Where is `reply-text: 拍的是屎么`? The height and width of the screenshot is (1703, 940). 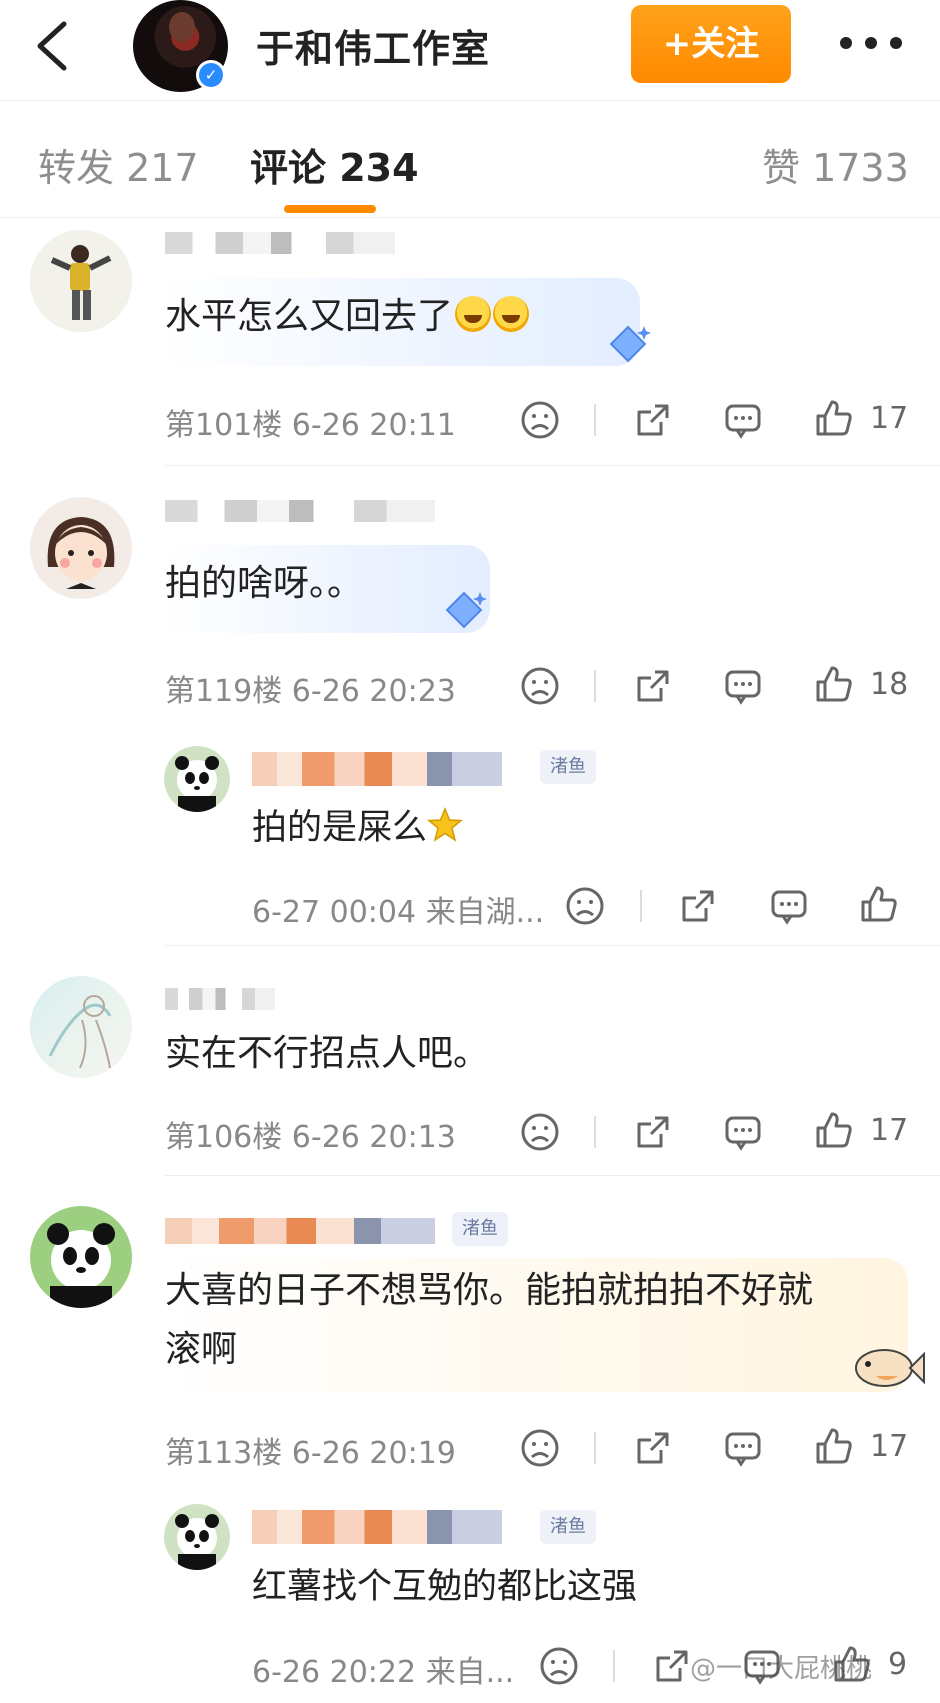 reply-text: 拍的是屎么 is located at coordinates (357, 828).